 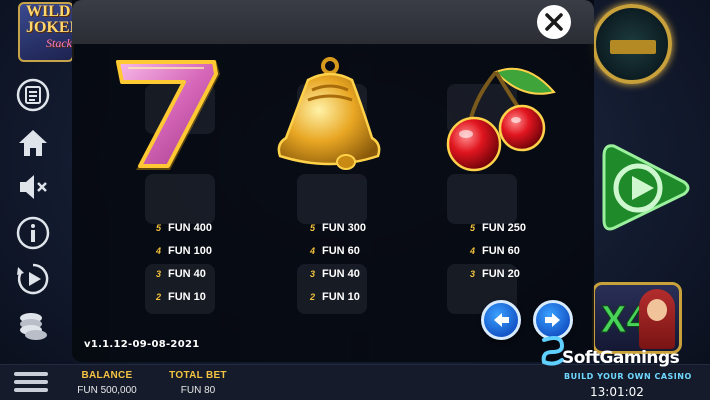 I want to click on arrow-left-icon, so click(x=501, y=320).